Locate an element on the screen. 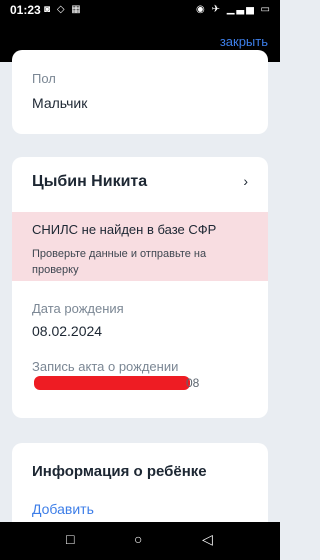 Image resolution: width=320 pixels, height=560 pixels. back-icon: ◁ is located at coordinates (207, 539).